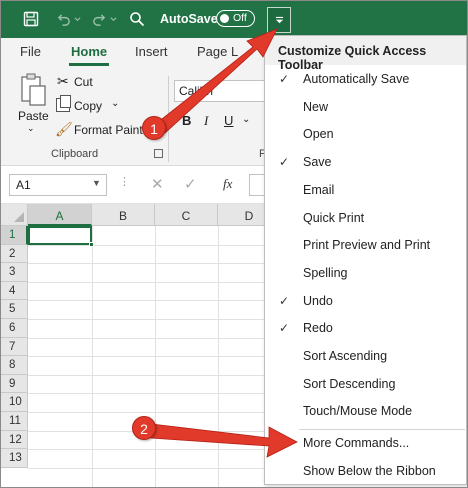  Describe the element at coordinates (88, 106) in the screenshot. I see `copy-button: Copy` at that location.